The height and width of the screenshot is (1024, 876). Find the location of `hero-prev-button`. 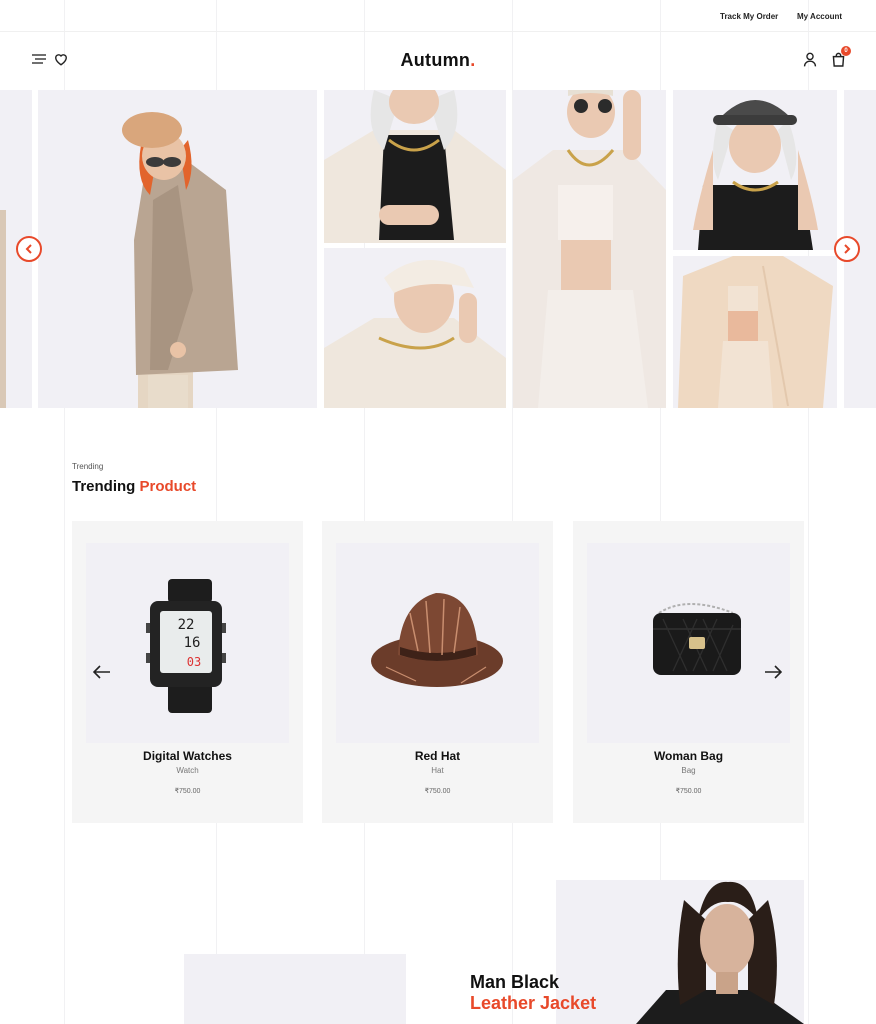

hero-prev-button is located at coordinates (29, 249).